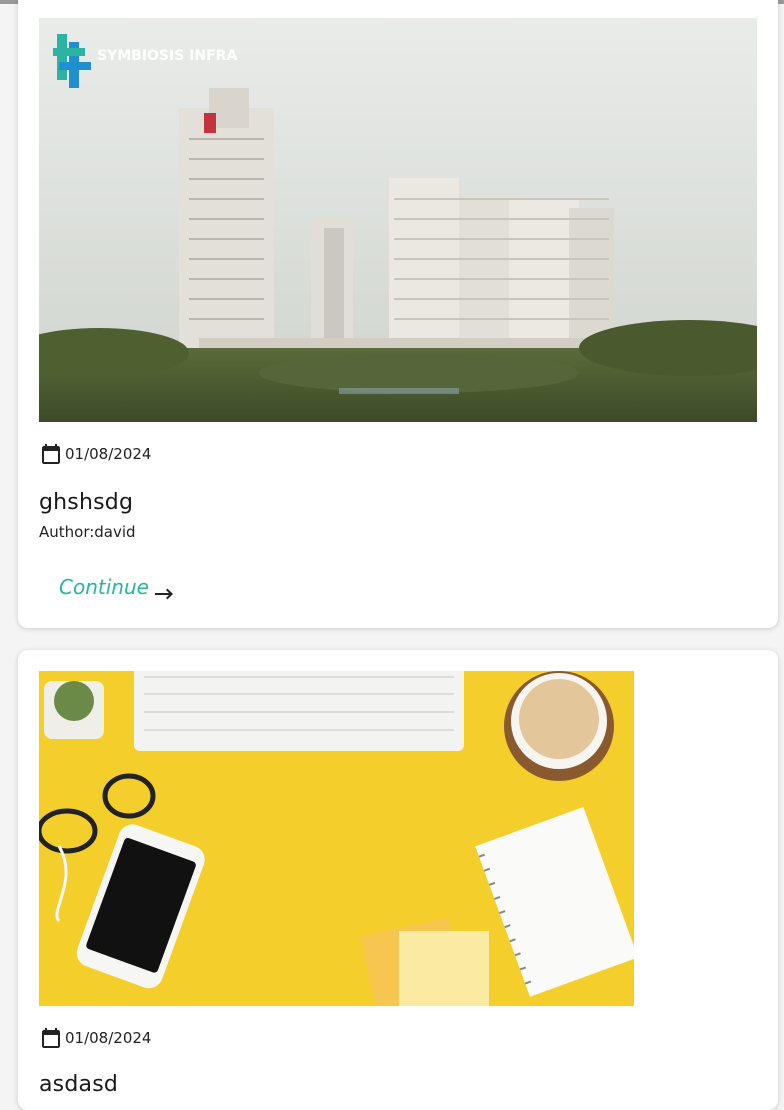 The width and height of the screenshot is (784, 1110). I want to click on continue-link: Continue, so click(116, 587).